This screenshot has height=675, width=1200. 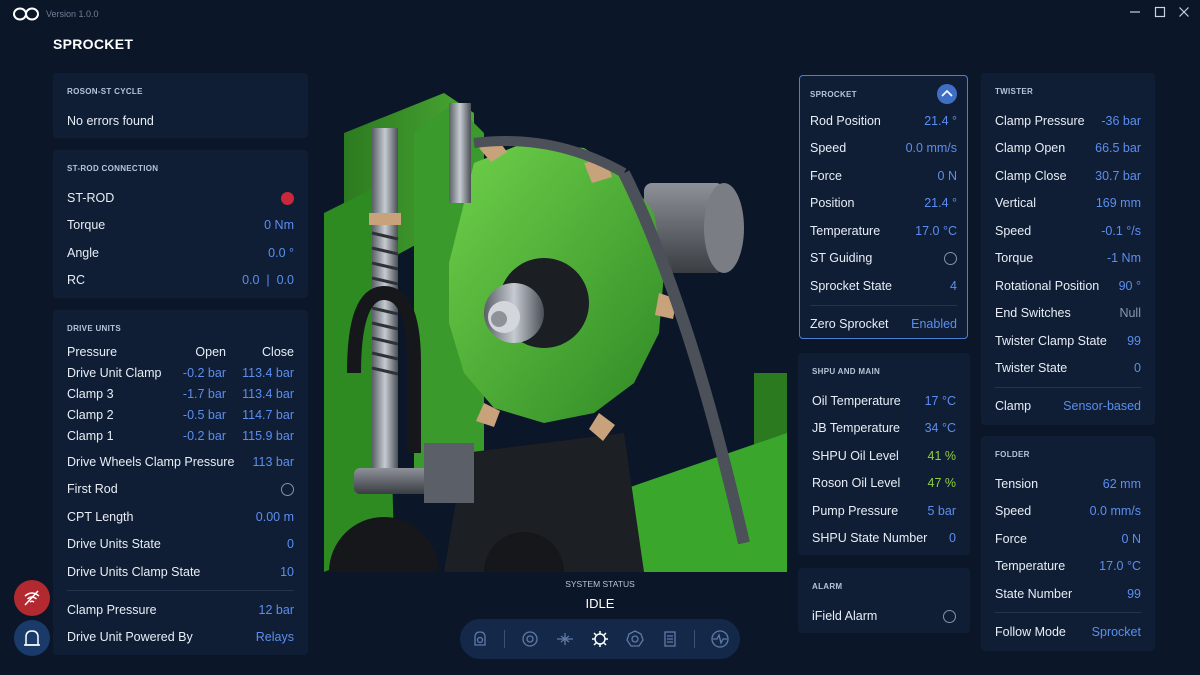 I want to click on twister-row: Vertical 169 mm, so click(x=1068, y=205).